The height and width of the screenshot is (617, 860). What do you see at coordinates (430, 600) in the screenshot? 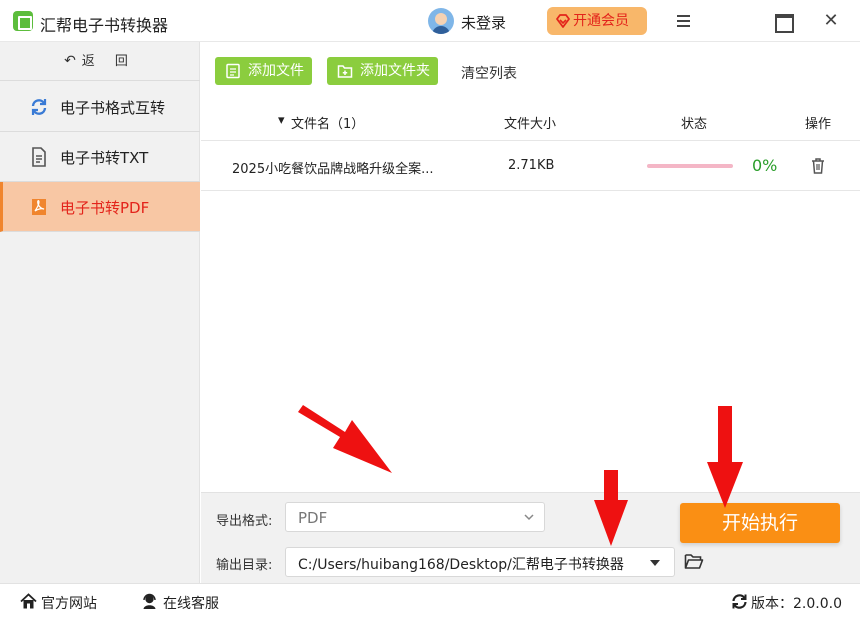
I see `status-bar: 官方网站 在线客服 版本：2.0.0.0` at bounding box center [430, 600].